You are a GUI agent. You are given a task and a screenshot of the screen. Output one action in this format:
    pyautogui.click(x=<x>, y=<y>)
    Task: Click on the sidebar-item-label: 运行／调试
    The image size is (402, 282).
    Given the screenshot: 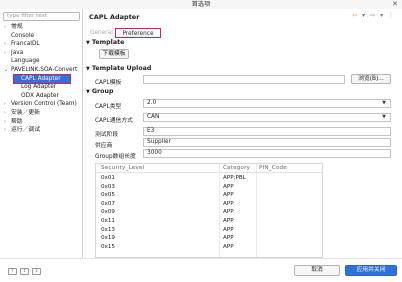 What is the action you would take?
    pyautogui.click(x=25, y=130)
    